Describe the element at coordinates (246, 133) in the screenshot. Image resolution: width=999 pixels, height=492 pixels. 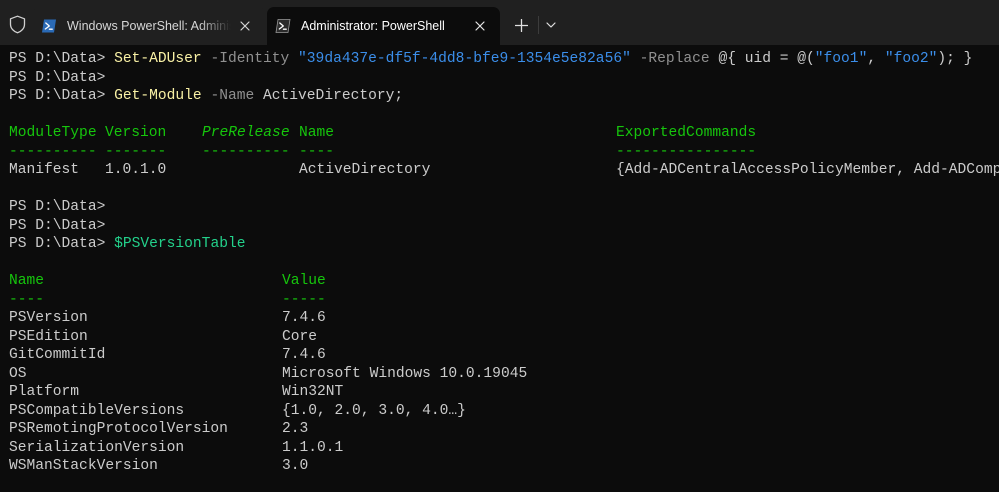
I see `column-header: PreRelease` at that location.